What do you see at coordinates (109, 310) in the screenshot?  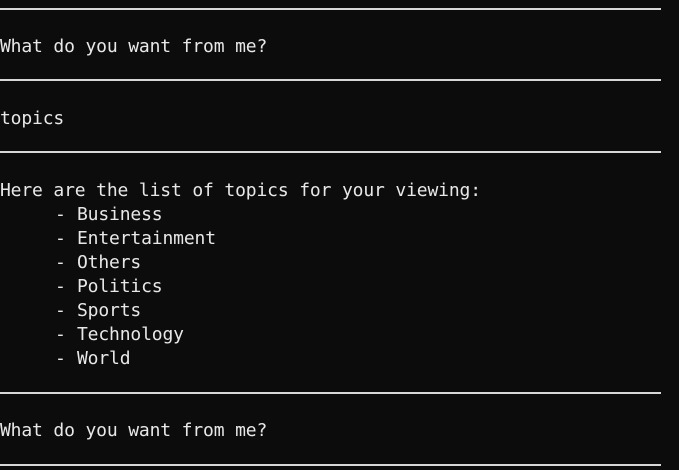 I see `topic-label: Sports` at bounding box center [109, 310].